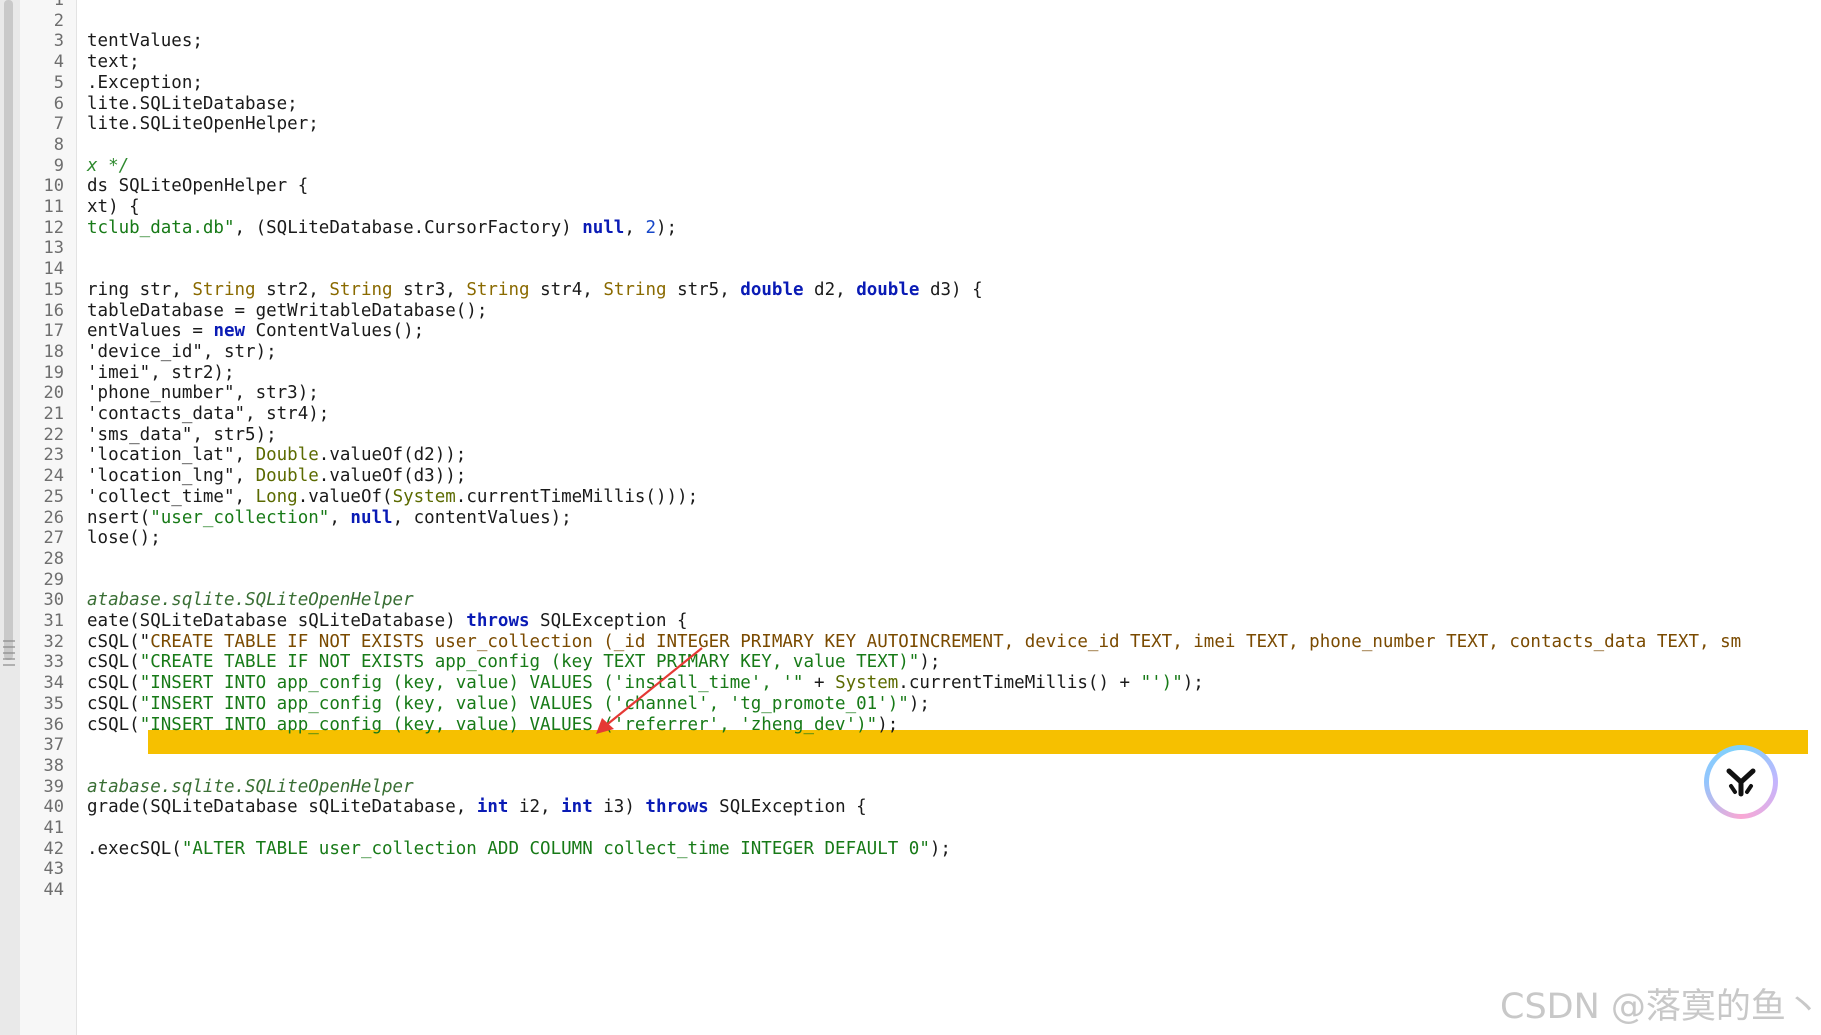 The image size is (1821, 1035). What do you see at coordinates (910, 890) in the screenshot?
I see `code-line: 44` at bounding box center [910, 890].